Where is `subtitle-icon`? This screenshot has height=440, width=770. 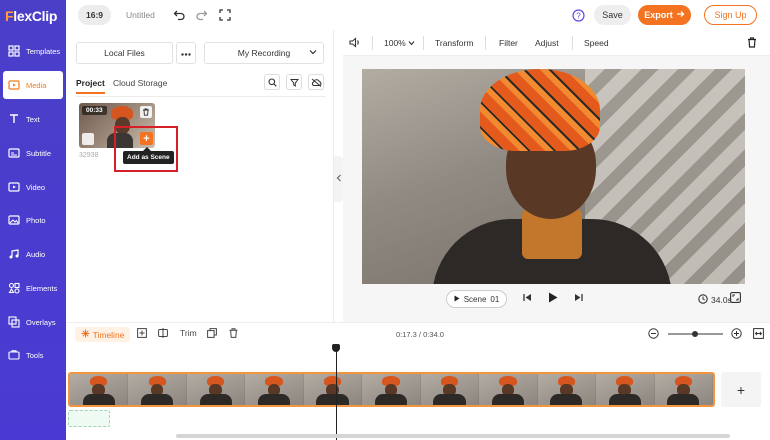 subtitle-icon is located at coordinates (14, 153).